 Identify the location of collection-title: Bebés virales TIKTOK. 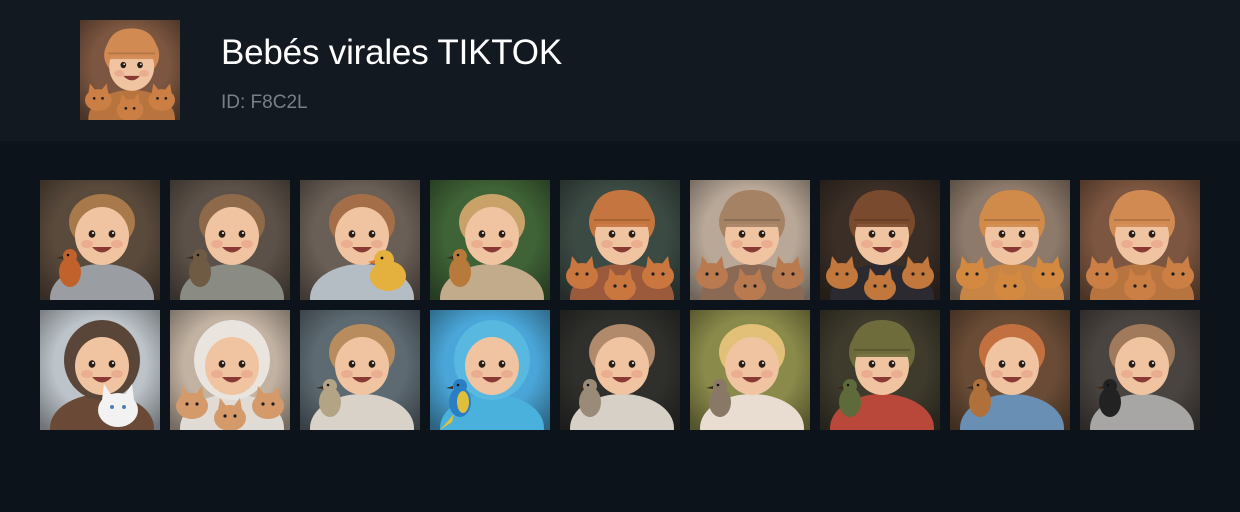
(391, 52).